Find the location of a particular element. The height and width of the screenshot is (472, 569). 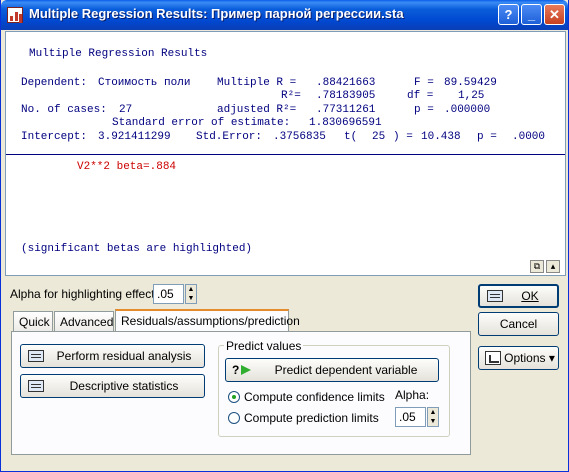

descriptive-stats-button: Descriptive statistics is located at coordinates (112, 386).